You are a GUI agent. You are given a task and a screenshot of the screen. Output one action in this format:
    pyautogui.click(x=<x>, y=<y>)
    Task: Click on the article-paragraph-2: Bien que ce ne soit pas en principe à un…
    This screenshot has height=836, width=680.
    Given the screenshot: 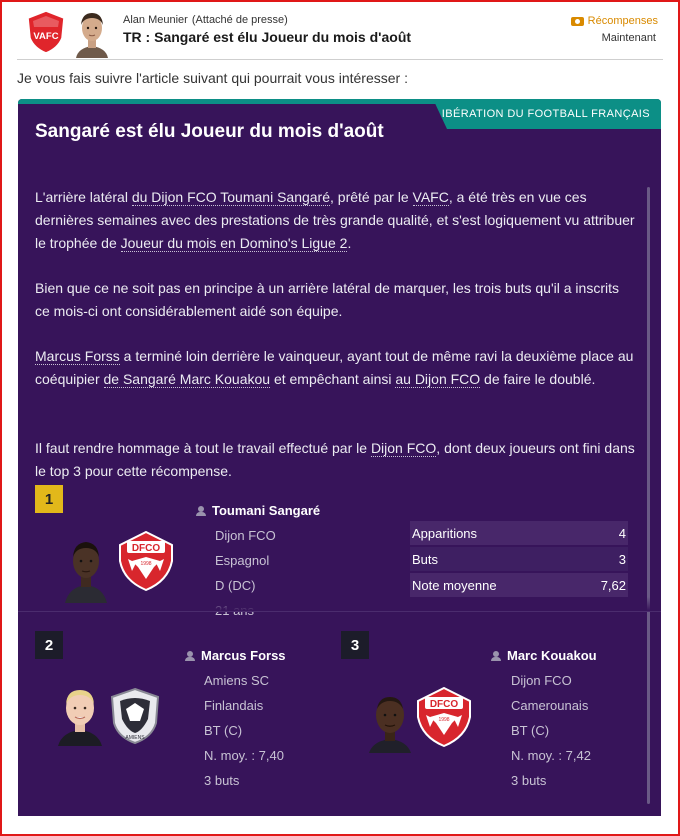 What is the action you would take?
    pyautogui.click(x=327, y=299)
    